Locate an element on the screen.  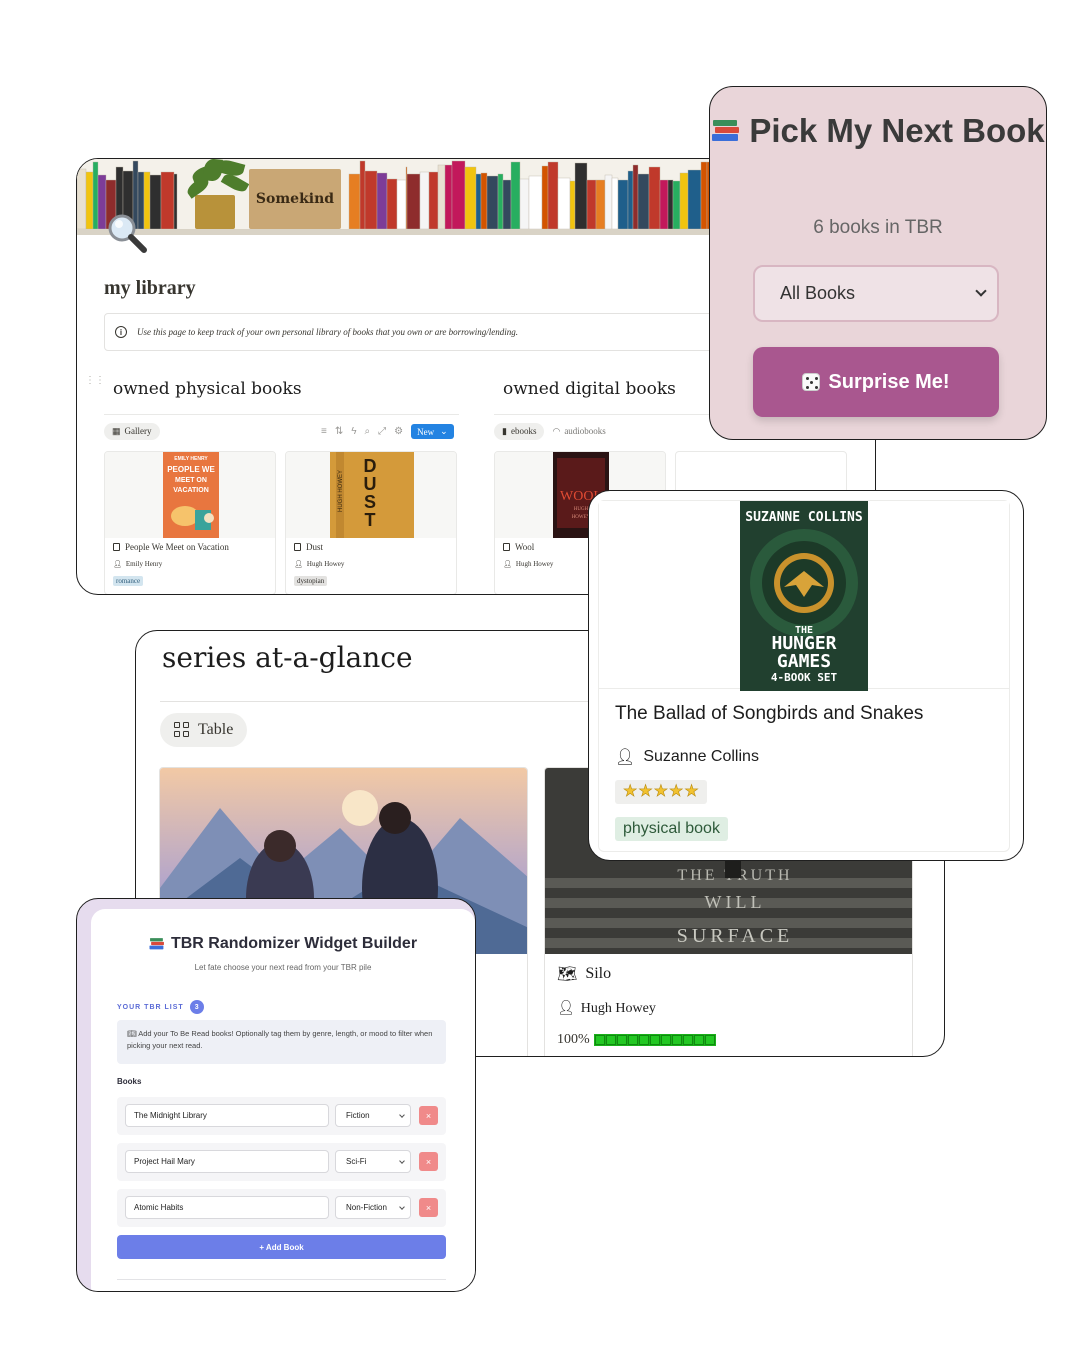
progress-label: 100% is located at coordinates (573, 1039).